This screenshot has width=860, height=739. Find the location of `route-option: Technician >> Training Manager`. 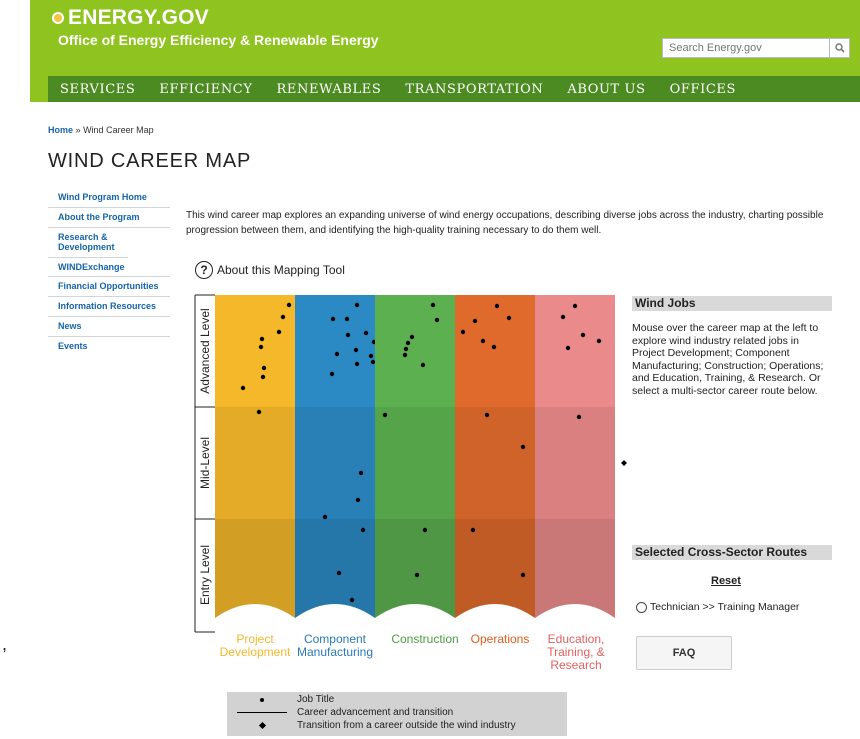

route-option: Technician >> Training Manager is located at coordinates (717, 607).